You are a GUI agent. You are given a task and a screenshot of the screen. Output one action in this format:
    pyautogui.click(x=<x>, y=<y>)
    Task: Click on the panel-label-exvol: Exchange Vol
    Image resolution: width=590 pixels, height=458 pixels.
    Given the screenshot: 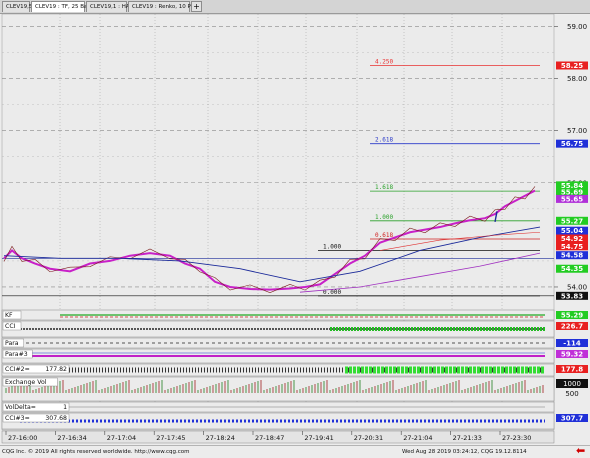 What is the action you would take?
    pyautogui.click(x=26, y=382)
    